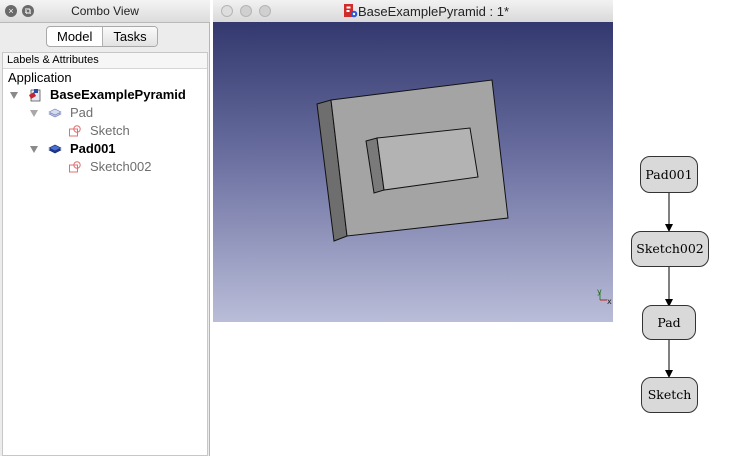  I want to click on tree-item-label: Sketch002, so click(121, 166).